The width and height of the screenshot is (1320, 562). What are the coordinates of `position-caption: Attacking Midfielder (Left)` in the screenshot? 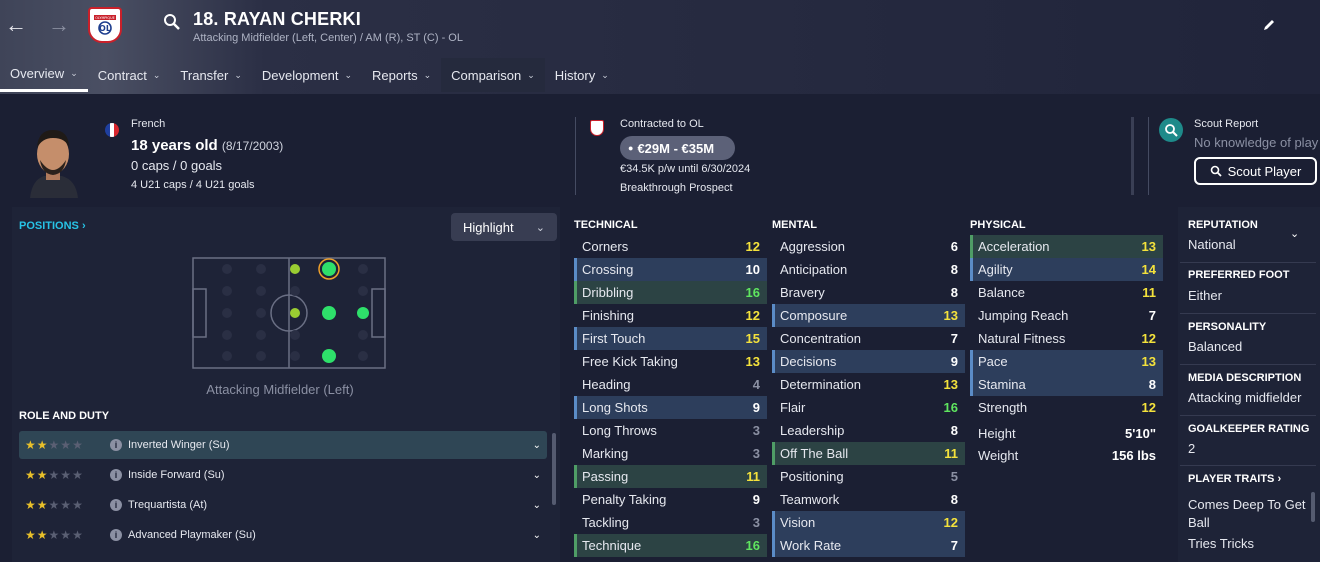 It's located at (280, 389).